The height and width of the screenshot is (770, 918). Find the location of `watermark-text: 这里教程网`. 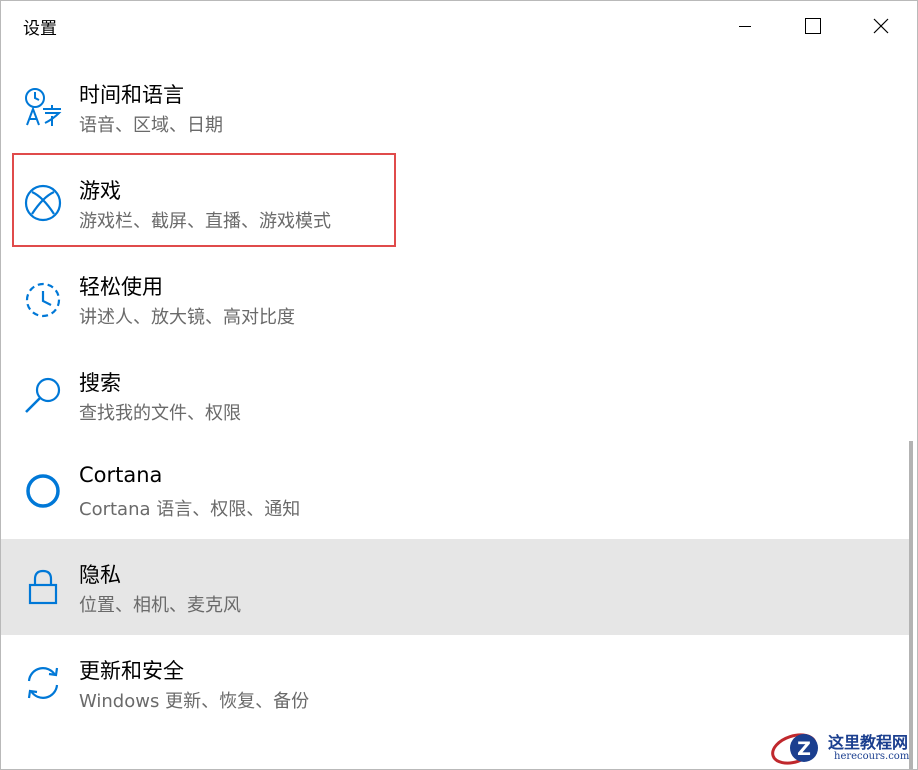

watermark-text: 这里教程网 is located at coordinates (868, 742).